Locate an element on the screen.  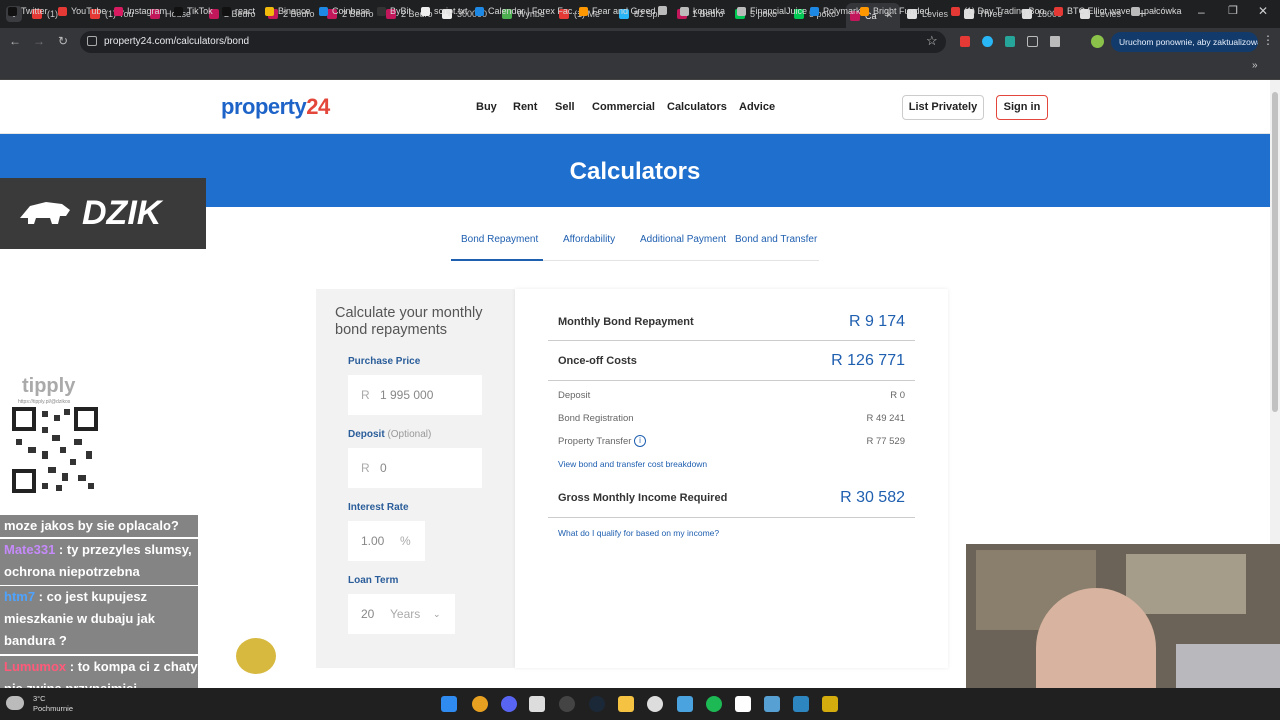
bookmark-label: Twitter is located at coordinates (34, 11).